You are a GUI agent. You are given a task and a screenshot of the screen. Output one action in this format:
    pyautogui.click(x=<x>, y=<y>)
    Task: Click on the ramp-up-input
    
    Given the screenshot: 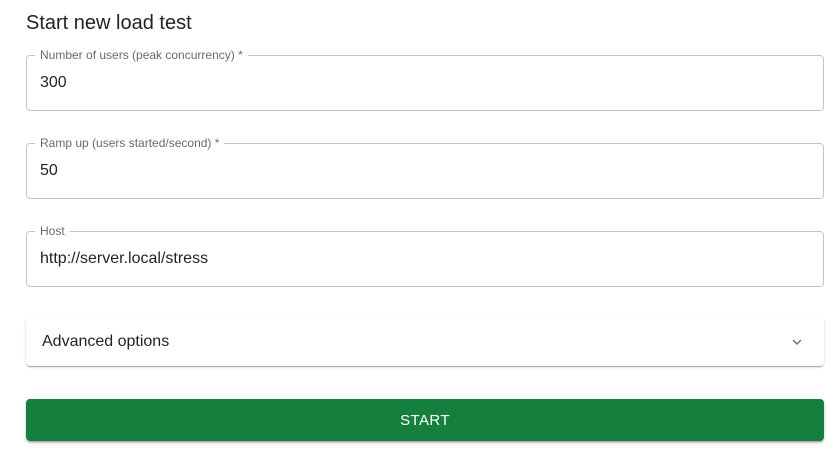 What is the action you would take?
    pyautogui.click(x=425, y=171)
    